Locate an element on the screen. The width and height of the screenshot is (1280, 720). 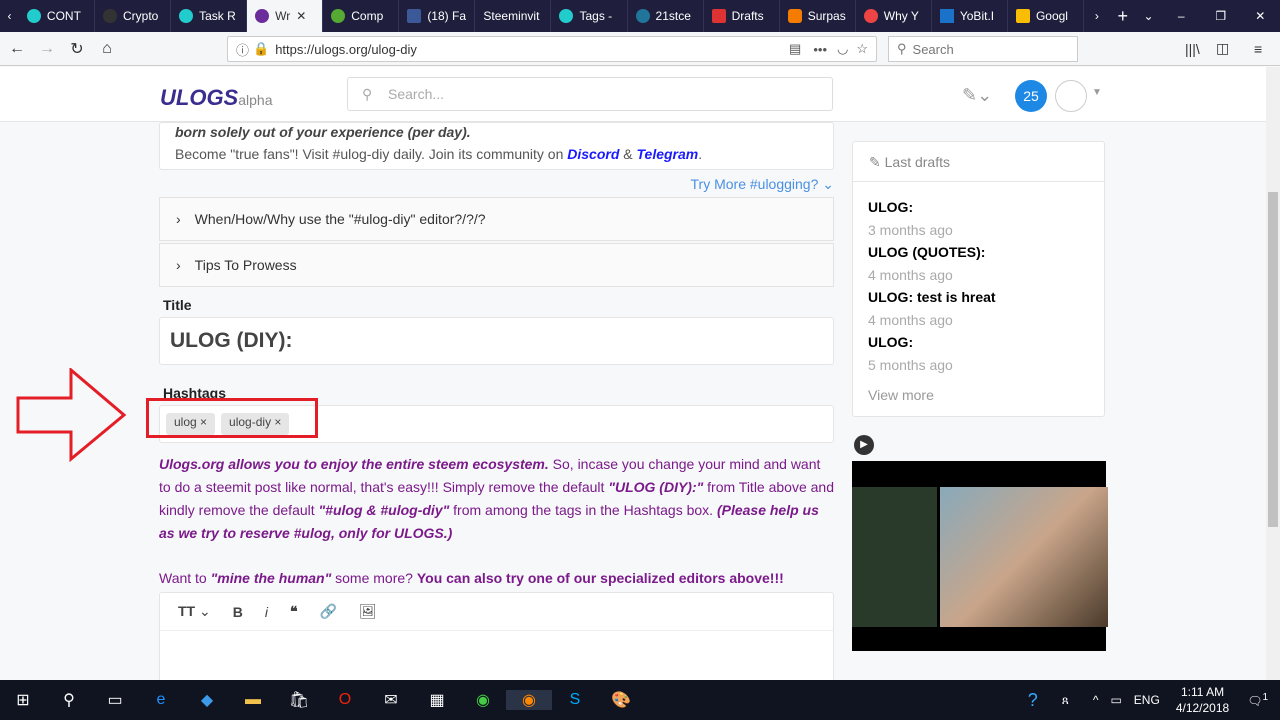
logo-sub: alpha is located at coordinates (255, 100).